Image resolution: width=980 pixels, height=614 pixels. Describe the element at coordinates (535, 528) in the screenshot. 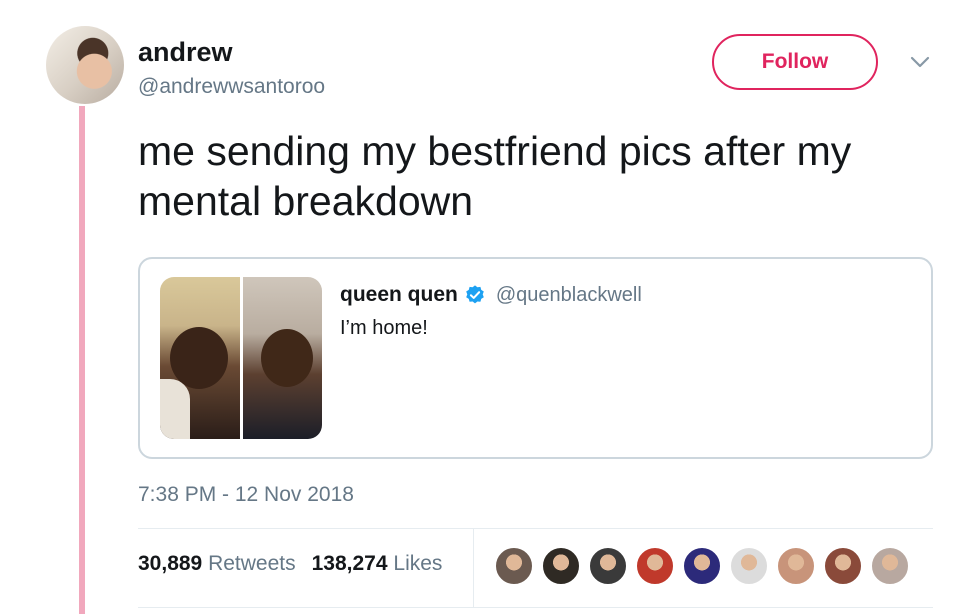

I see `divider-top` at that location.